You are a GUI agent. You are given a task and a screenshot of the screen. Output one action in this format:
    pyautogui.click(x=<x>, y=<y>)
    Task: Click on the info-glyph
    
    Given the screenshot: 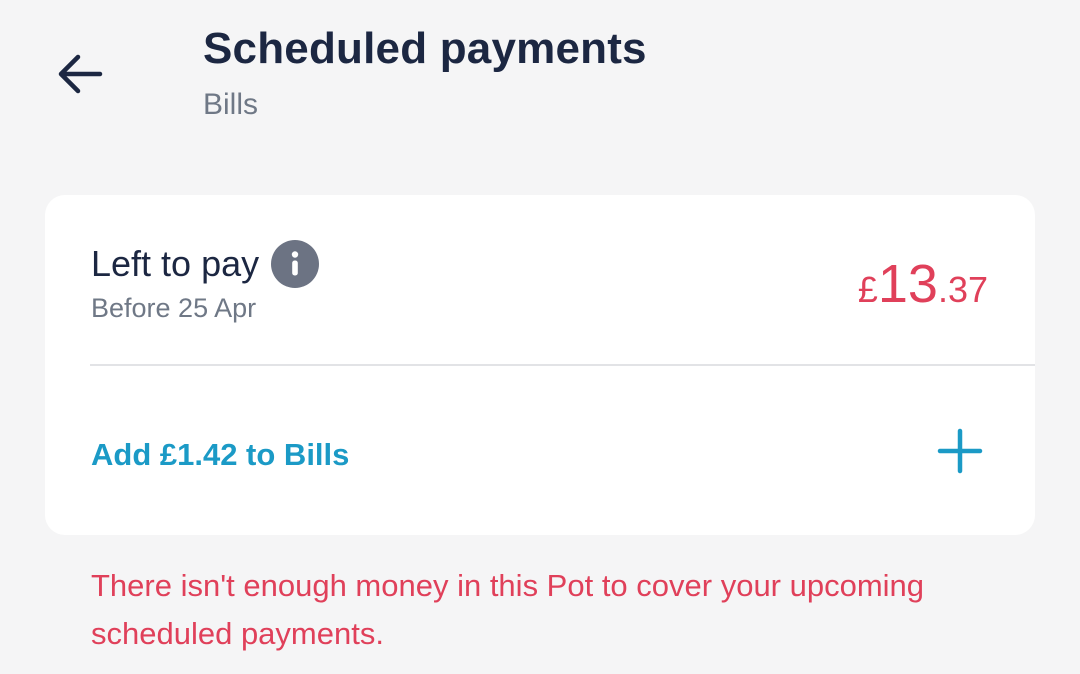 What is the action you would take?
    pyautogui.click(x=295, y=263)
    